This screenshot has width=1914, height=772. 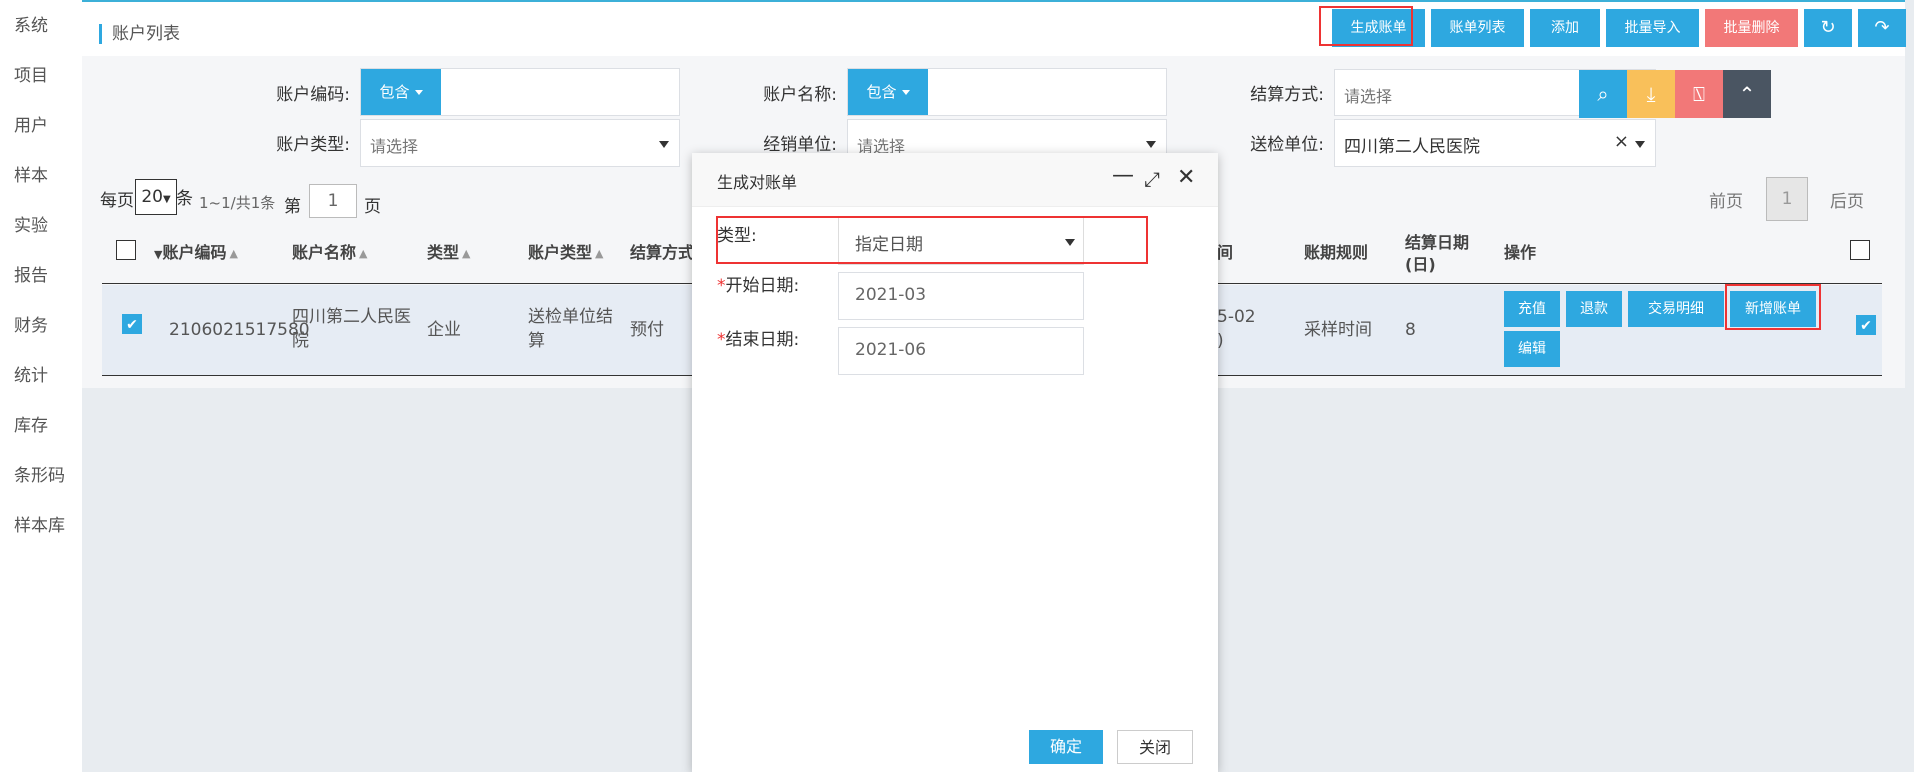 I want to click on sidebar-item-project: 项目, so click(x=41, y=76).